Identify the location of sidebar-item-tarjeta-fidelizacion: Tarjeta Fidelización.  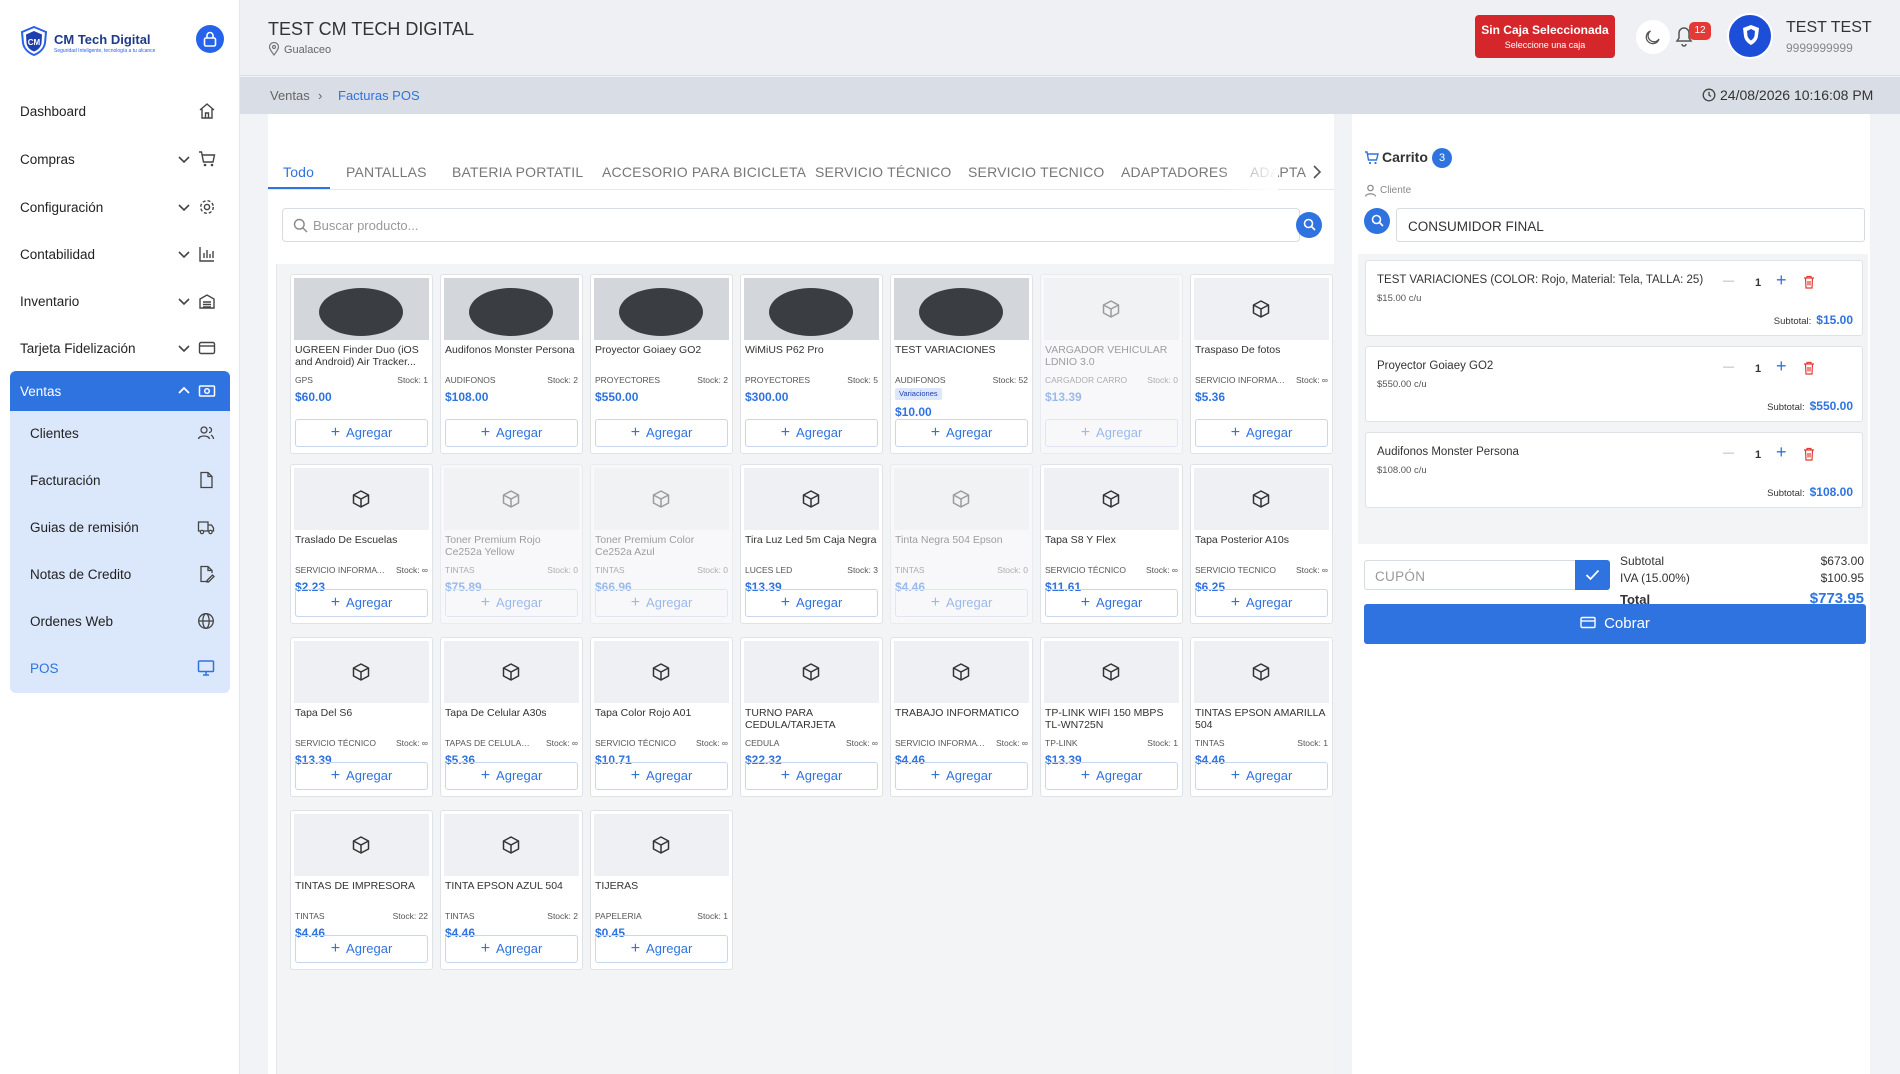
(120, 348).